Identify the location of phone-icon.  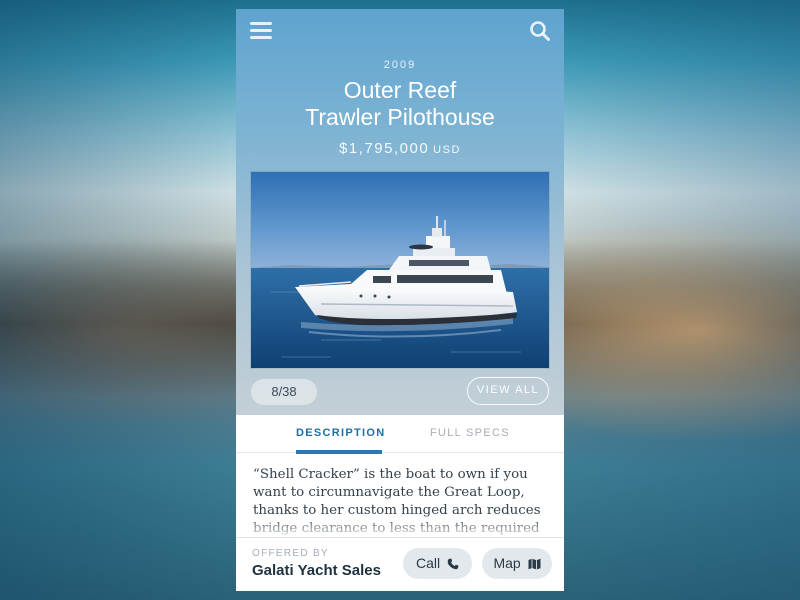
(453, 564).